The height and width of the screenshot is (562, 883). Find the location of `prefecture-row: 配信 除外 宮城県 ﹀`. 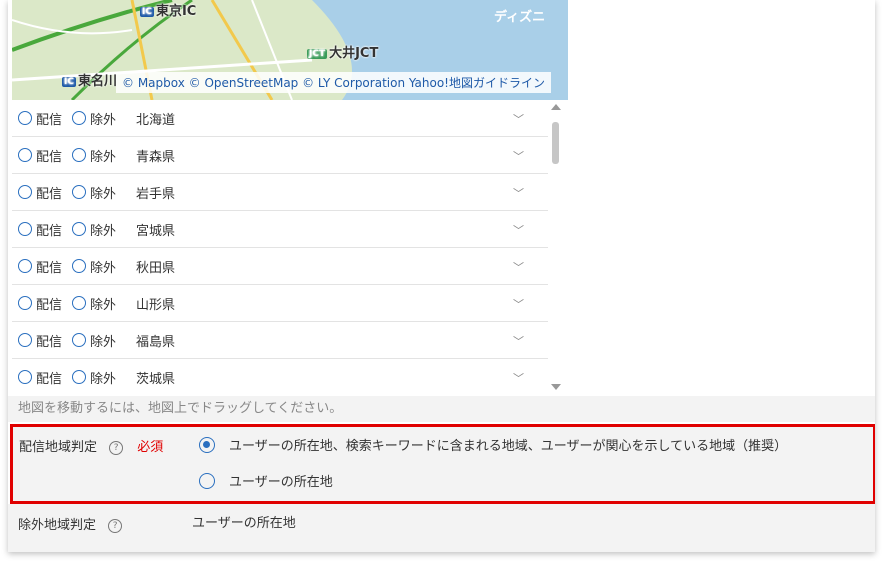

prefecture-row: 配信 除外 宮城県 ﹀ is located at coordinates (280, 229).